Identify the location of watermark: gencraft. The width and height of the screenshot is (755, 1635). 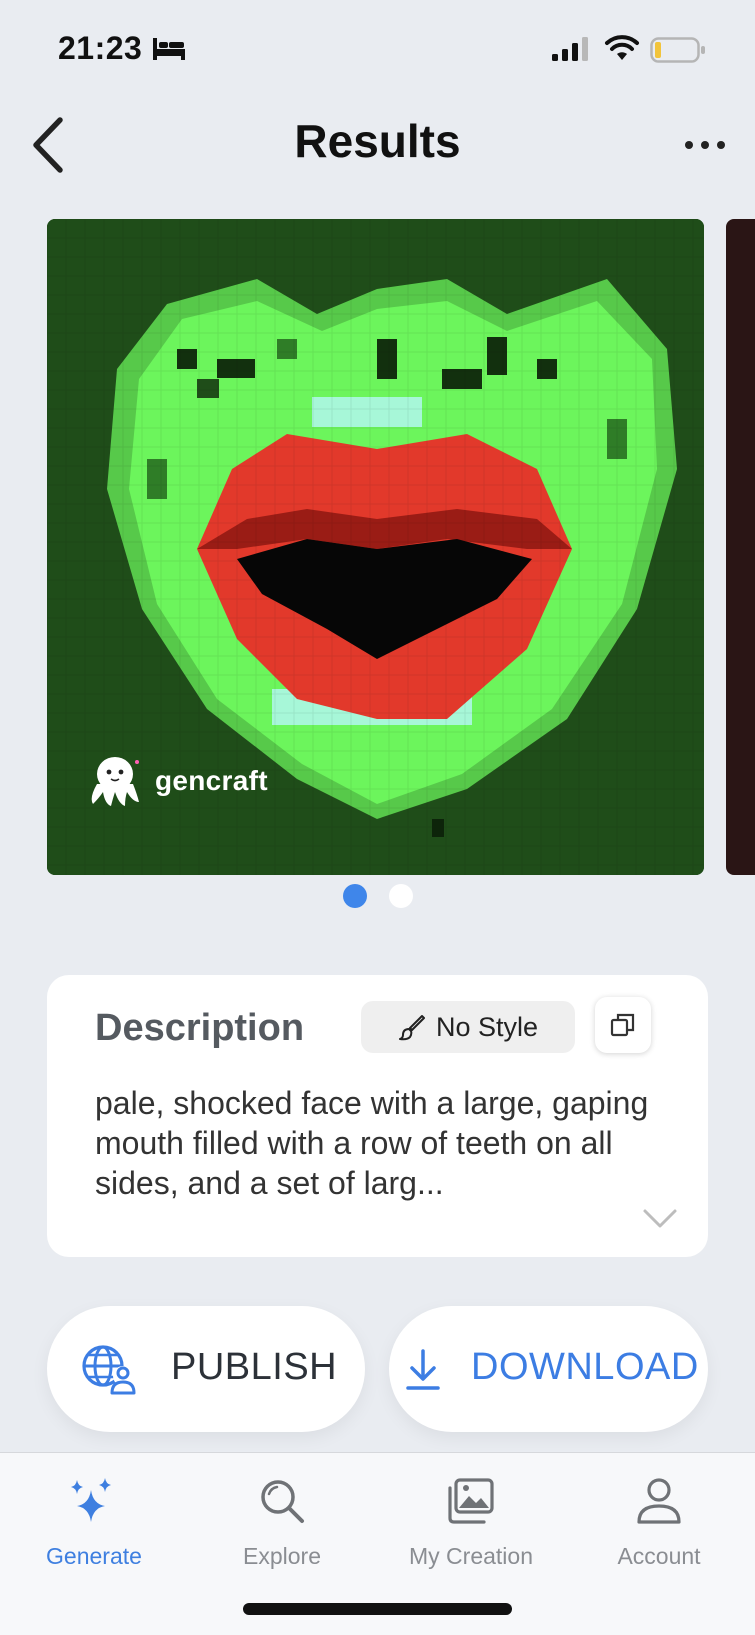
(177, 781).